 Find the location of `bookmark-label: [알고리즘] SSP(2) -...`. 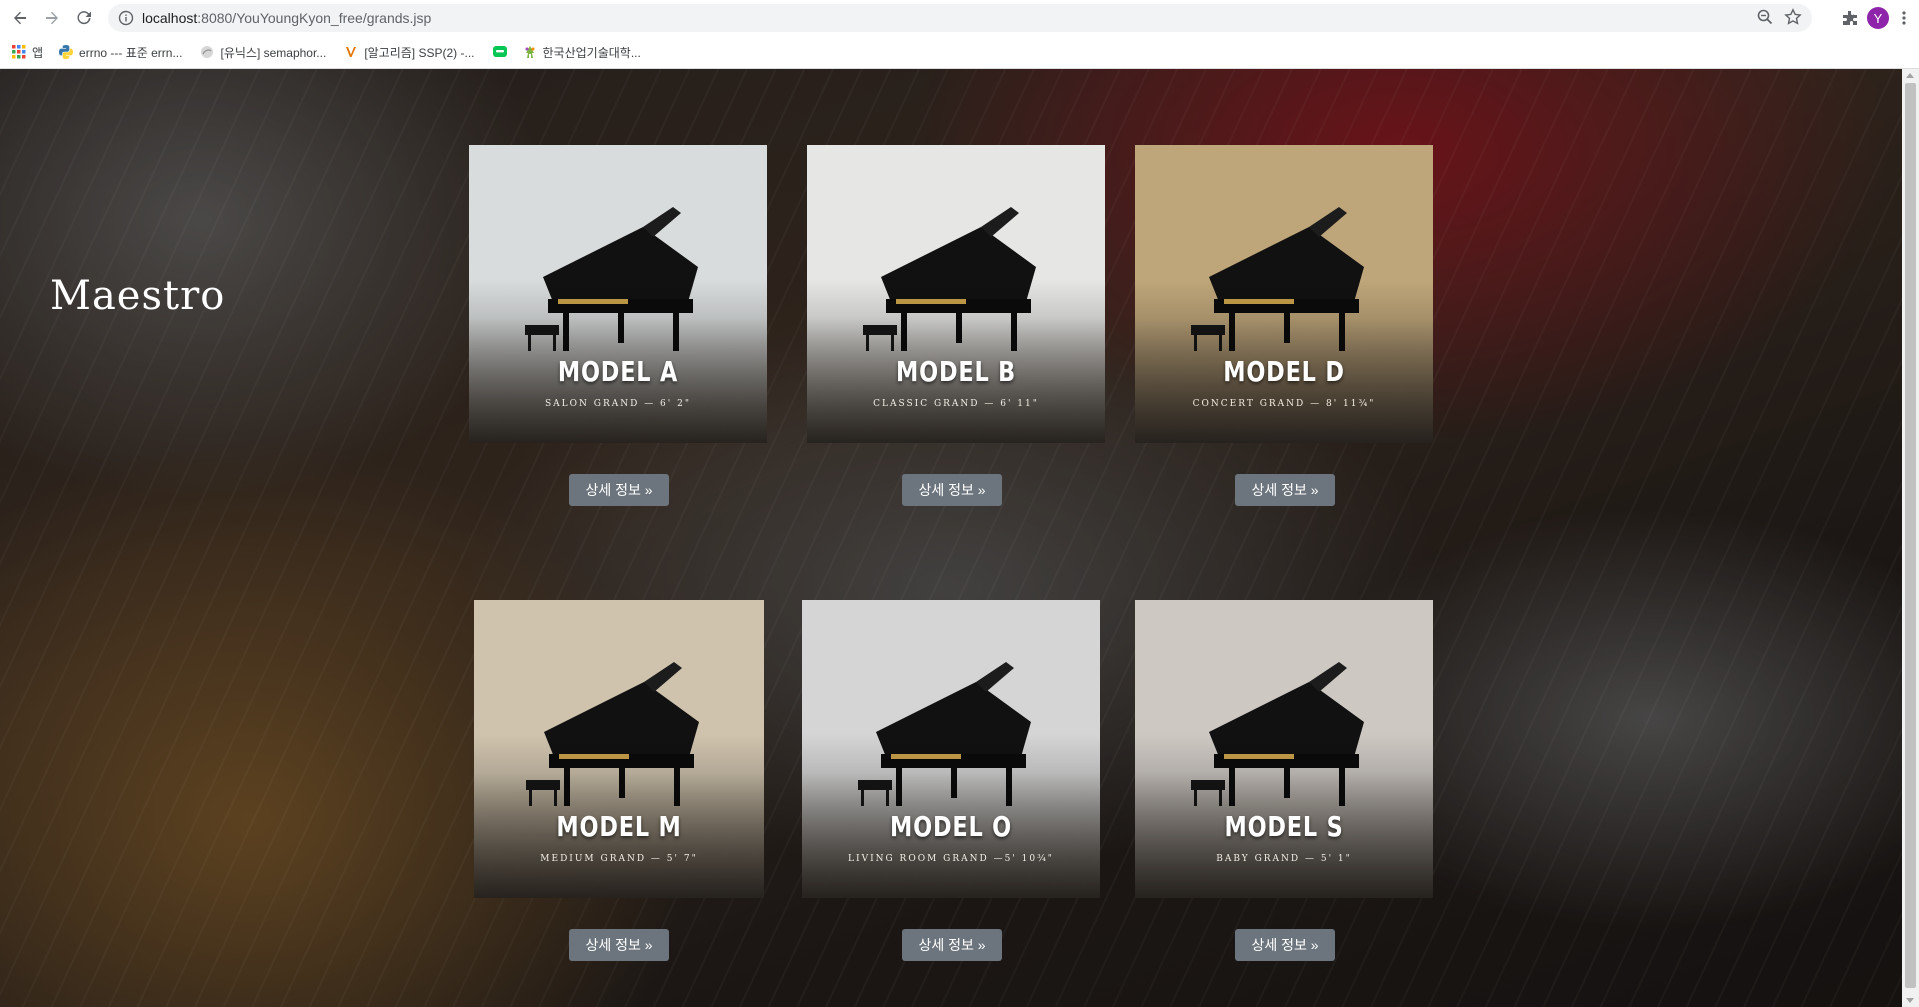

bookmark-label: [알고리즘] SSP(2) -... is located at coordinates (419, 52).